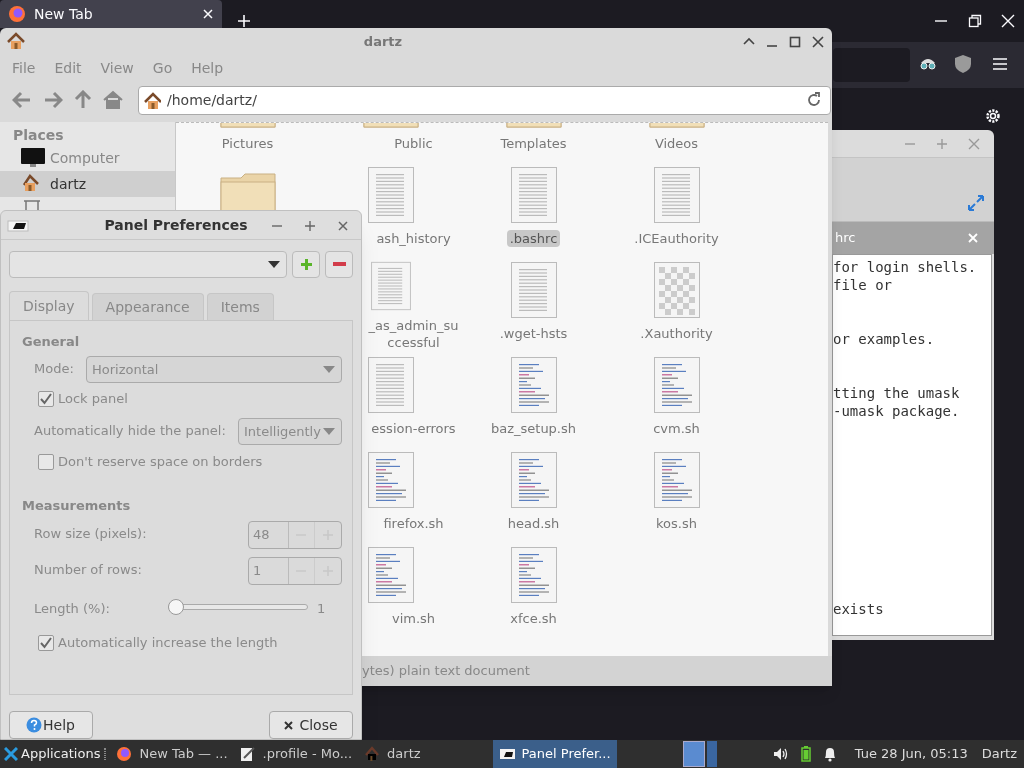 This screenshot has width=1024, height=768. I want to click on file-name: vim.sh, so click(413, 618).